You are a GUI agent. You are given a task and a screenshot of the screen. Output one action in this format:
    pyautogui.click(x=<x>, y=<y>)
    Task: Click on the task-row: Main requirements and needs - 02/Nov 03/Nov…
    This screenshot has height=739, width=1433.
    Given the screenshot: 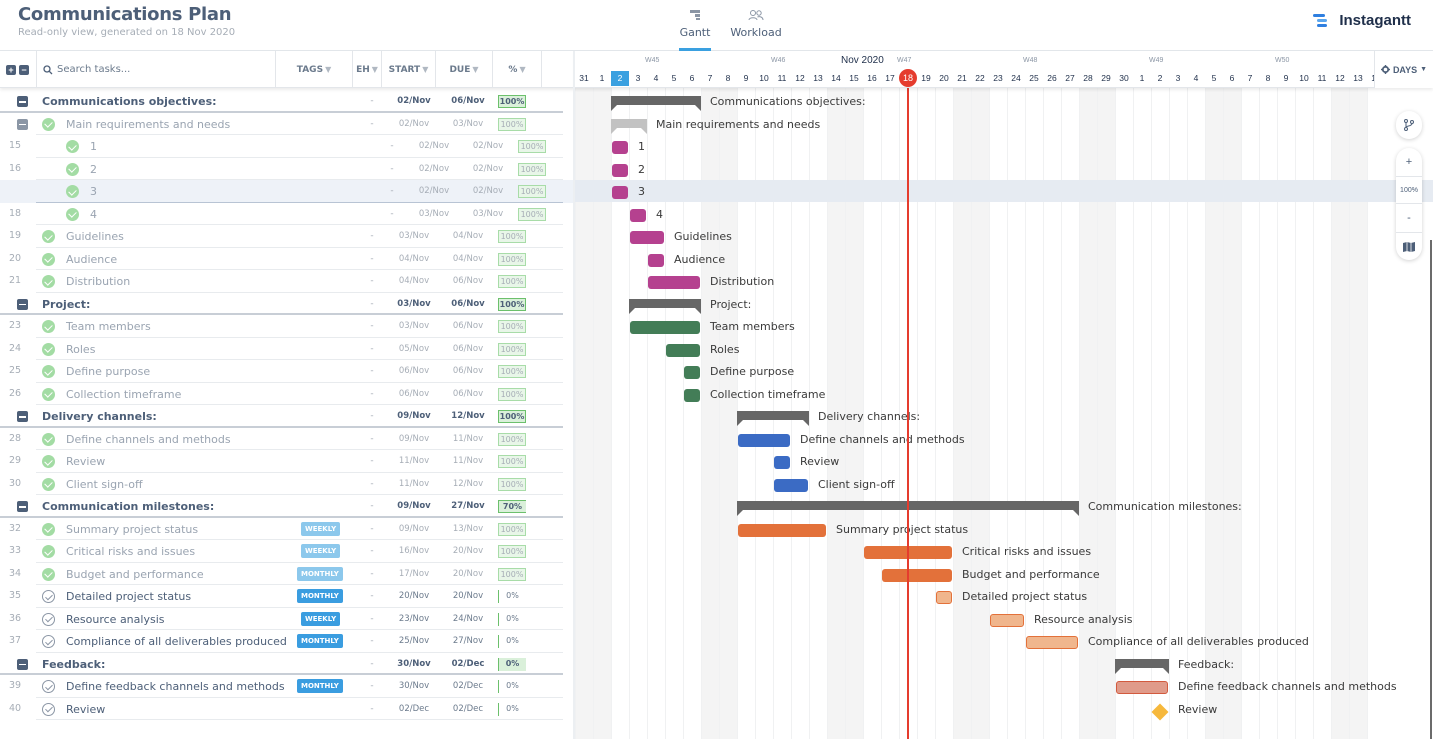 What is the action you would take?
    pyautogui.click(x=287, y=124)
    